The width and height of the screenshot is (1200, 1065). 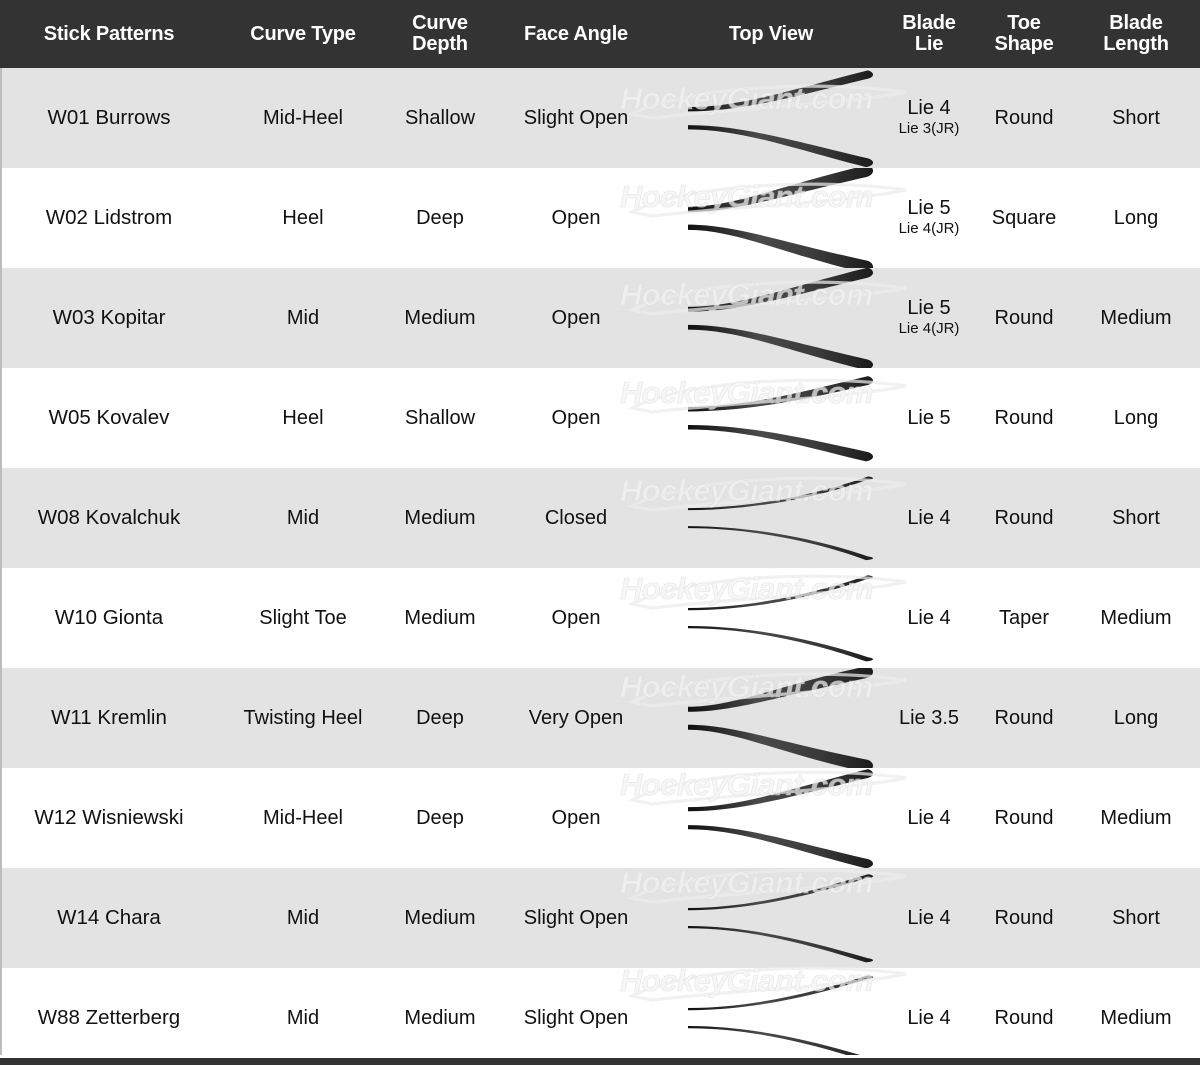 I want to click on cell-curve-type: Heel, so click(x=303, y=417).